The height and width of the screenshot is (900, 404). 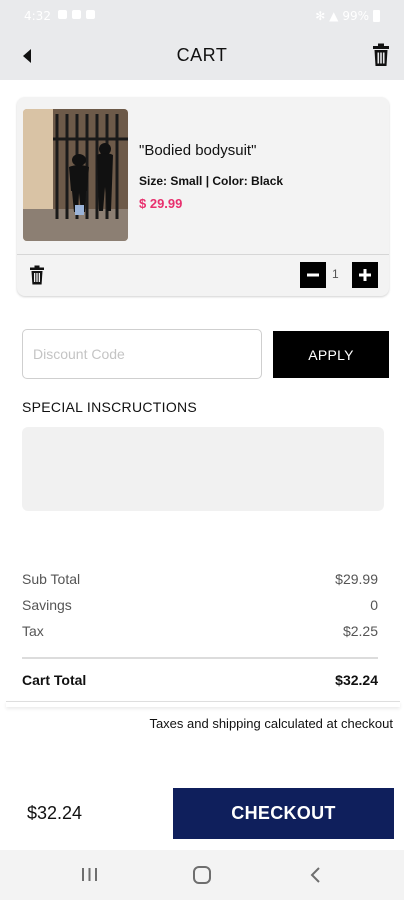 What do you see at coordinates (55, 813) in the screenshot?
I see `footer-total: $32.24` at bounding box center [55, 813].